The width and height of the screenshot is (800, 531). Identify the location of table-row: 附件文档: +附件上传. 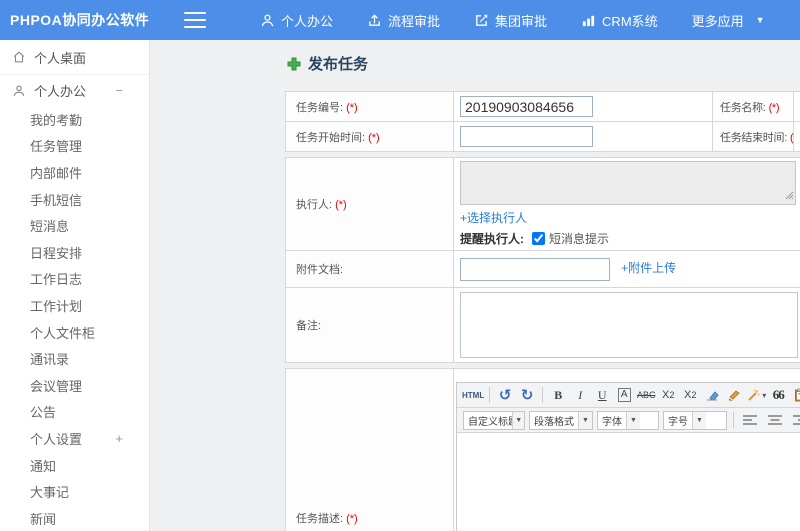
(542, 269).